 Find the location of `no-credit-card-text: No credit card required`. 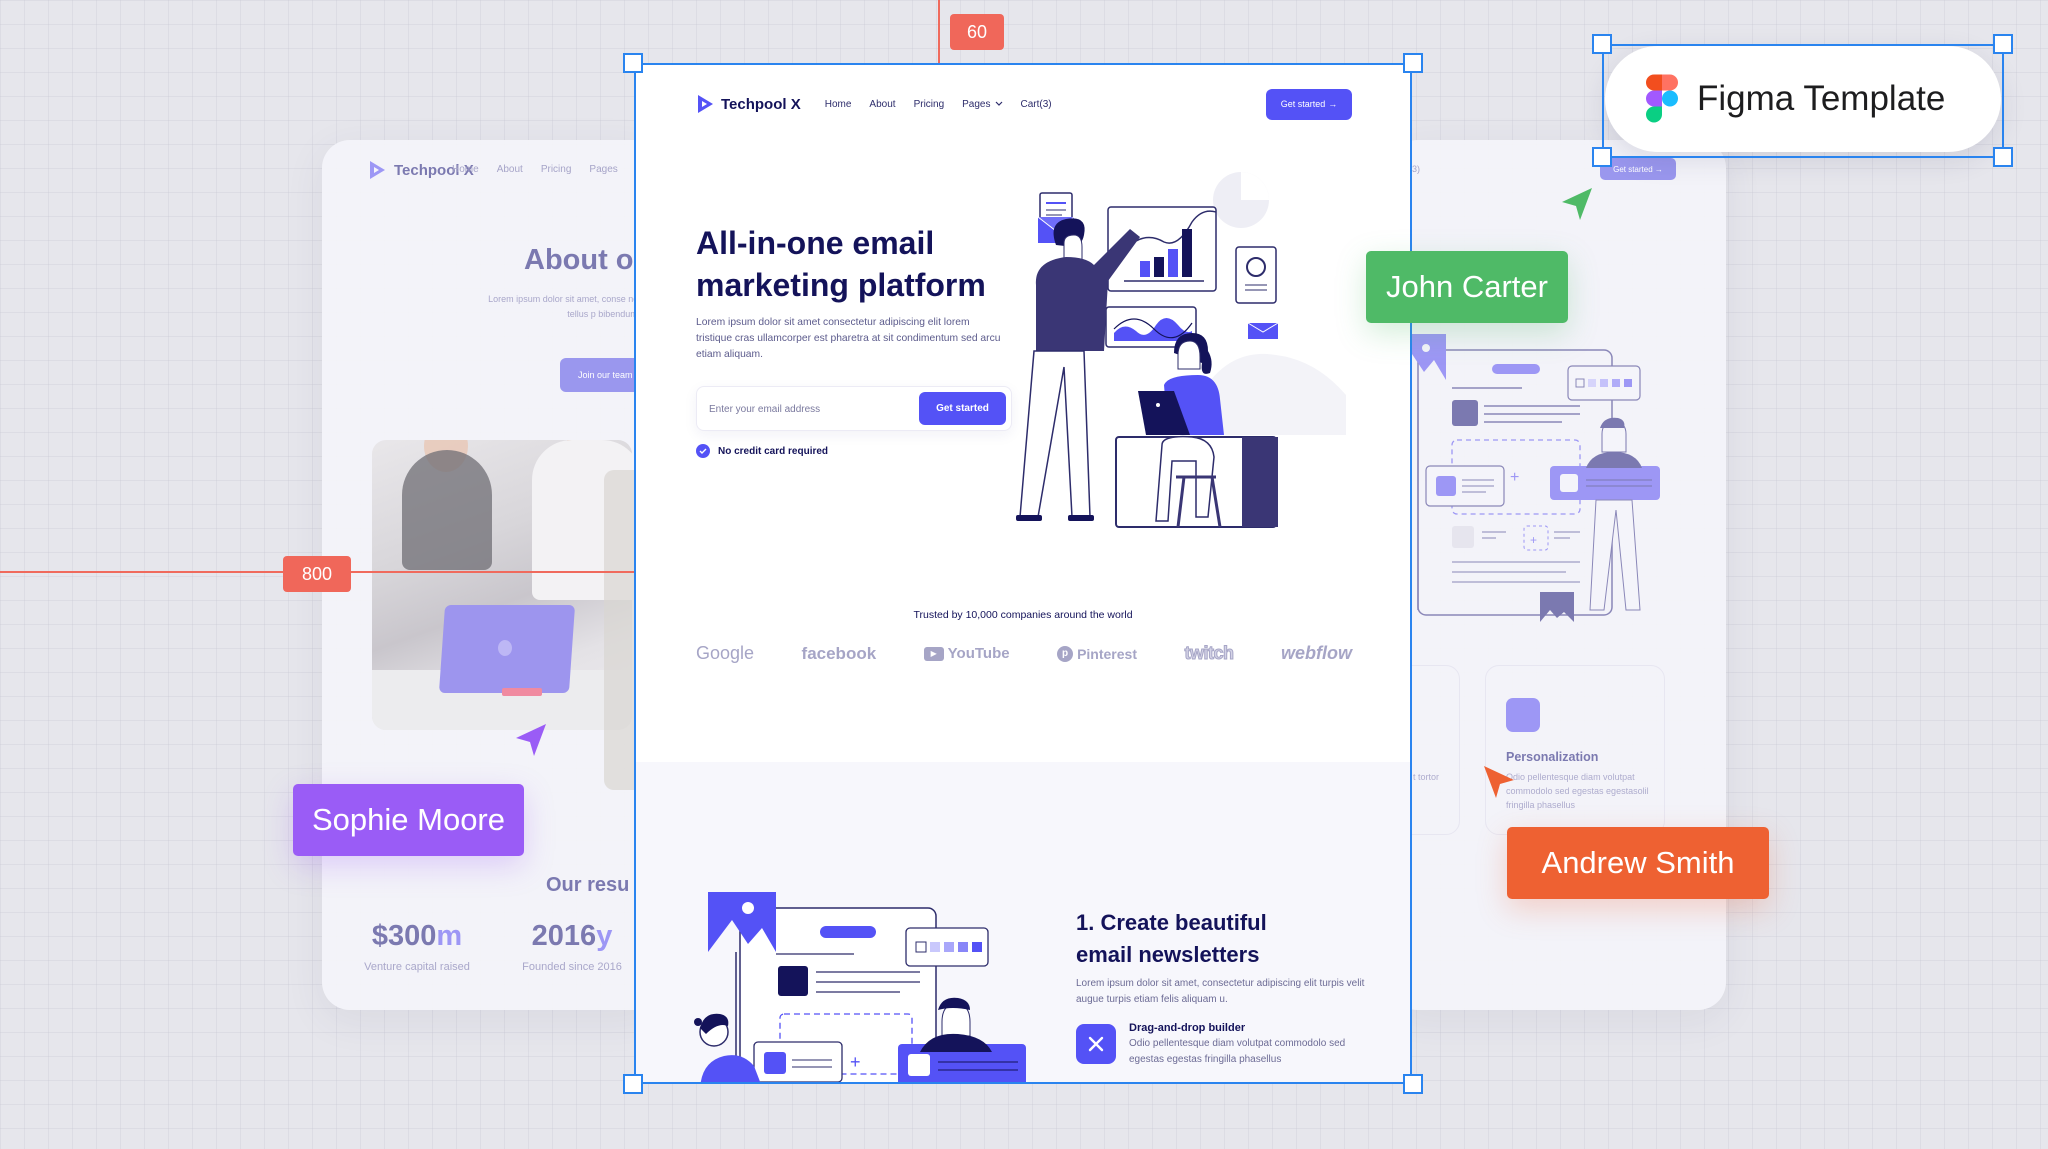

no-credit-card-text: No credit card required is located at coordinates (773, 451).